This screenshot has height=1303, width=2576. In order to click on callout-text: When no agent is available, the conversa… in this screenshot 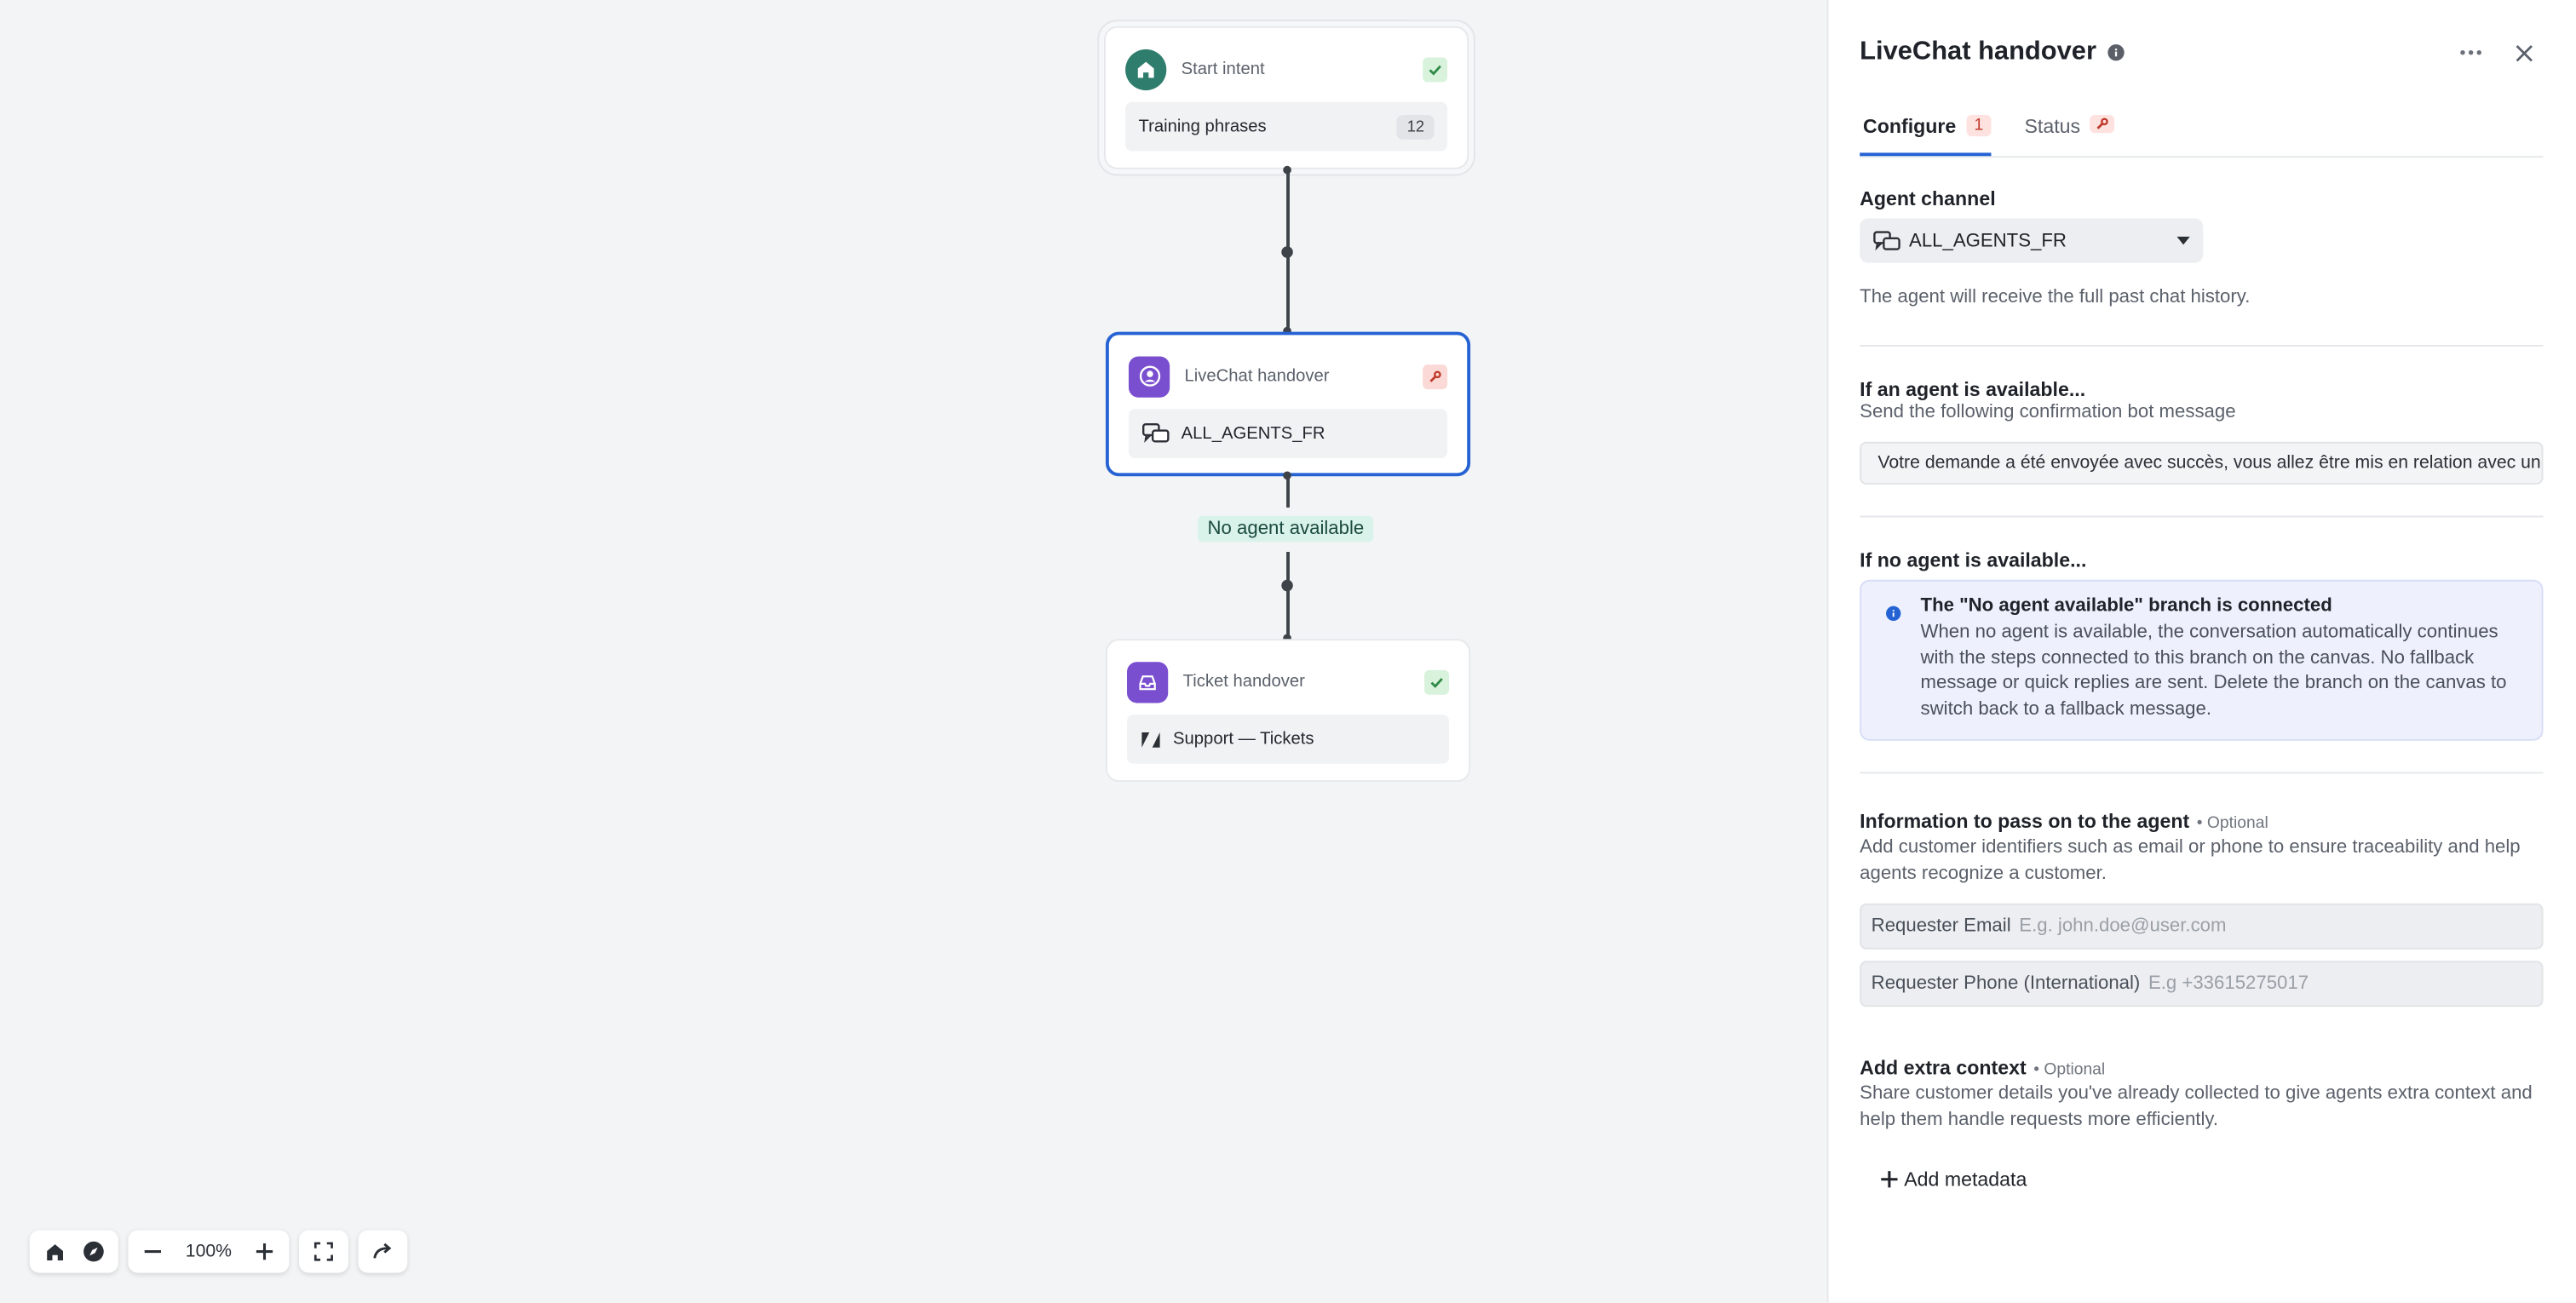, I will do `click(2213, 670)`.